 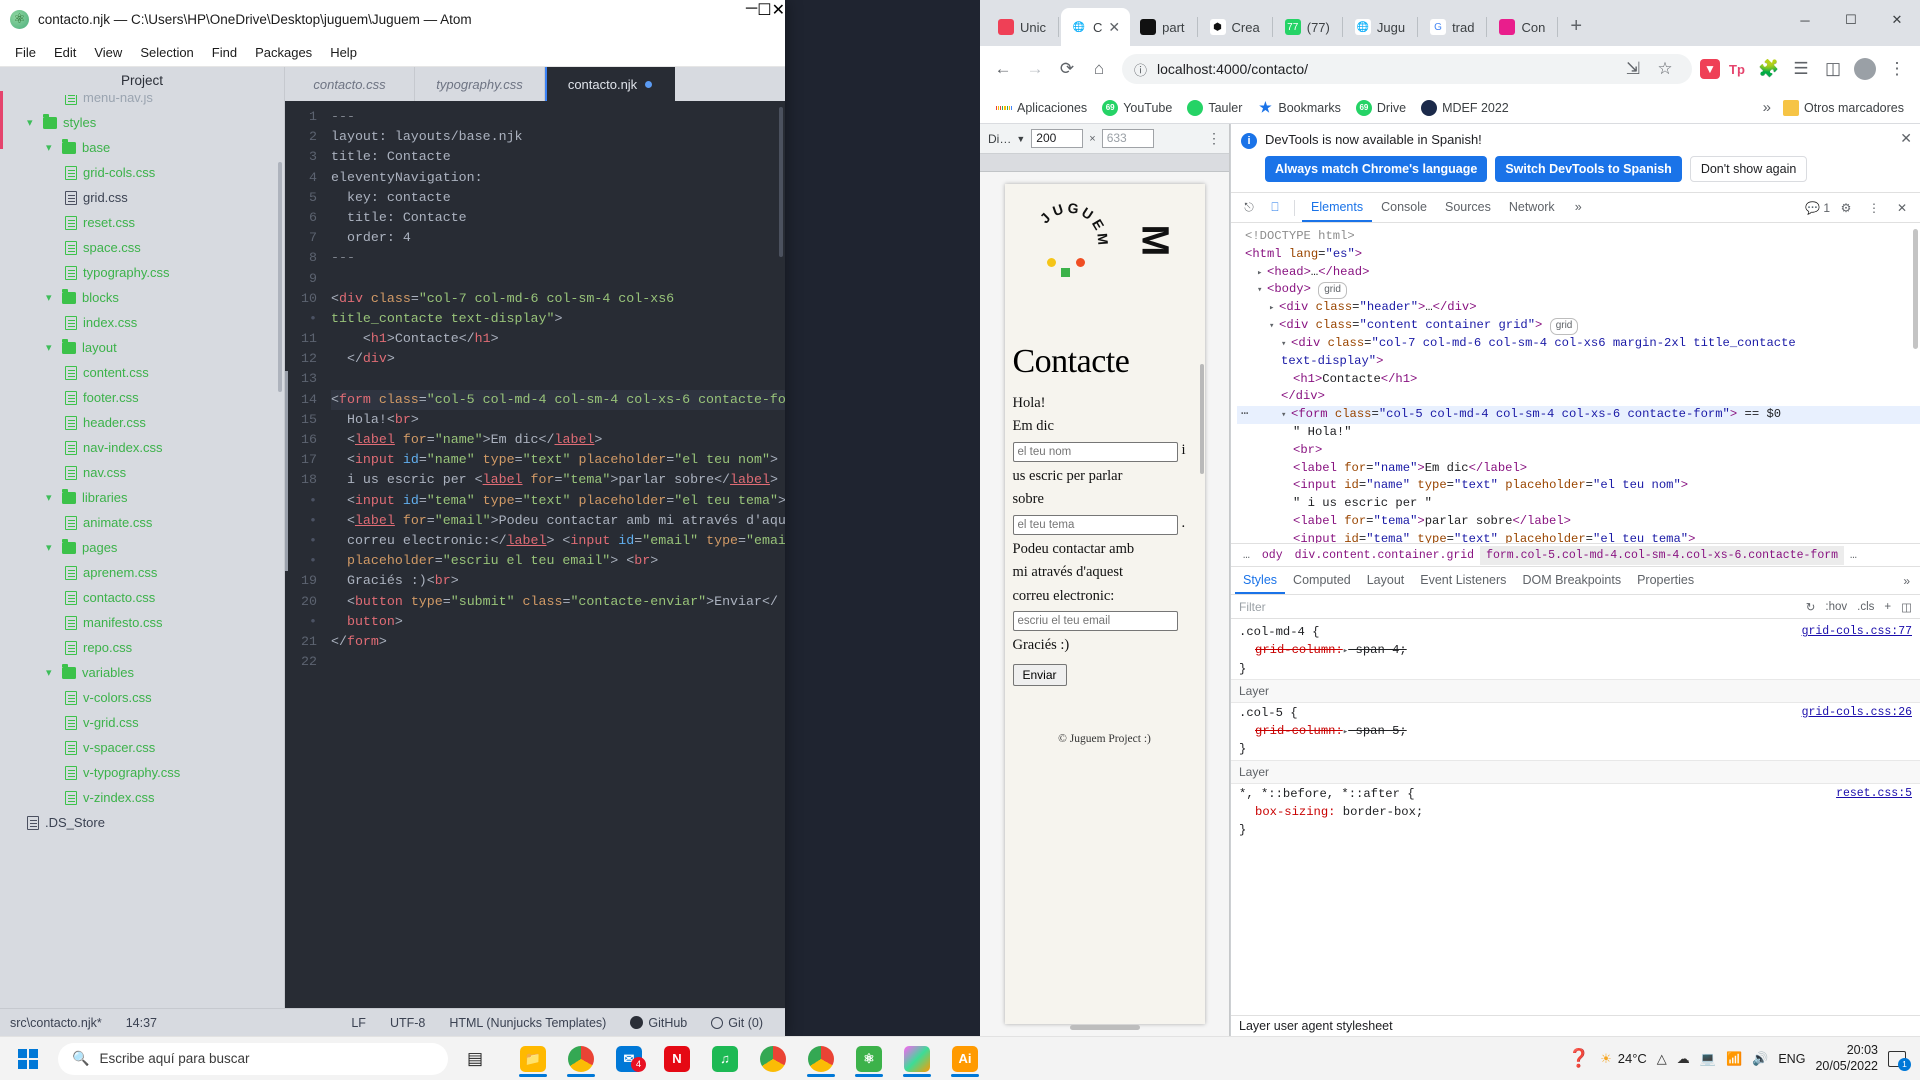 What do you see at coordinates (1734, 1059) in the screenshot?
I see `wifi-icon: 📶` at bounding box center [1734, 1059].